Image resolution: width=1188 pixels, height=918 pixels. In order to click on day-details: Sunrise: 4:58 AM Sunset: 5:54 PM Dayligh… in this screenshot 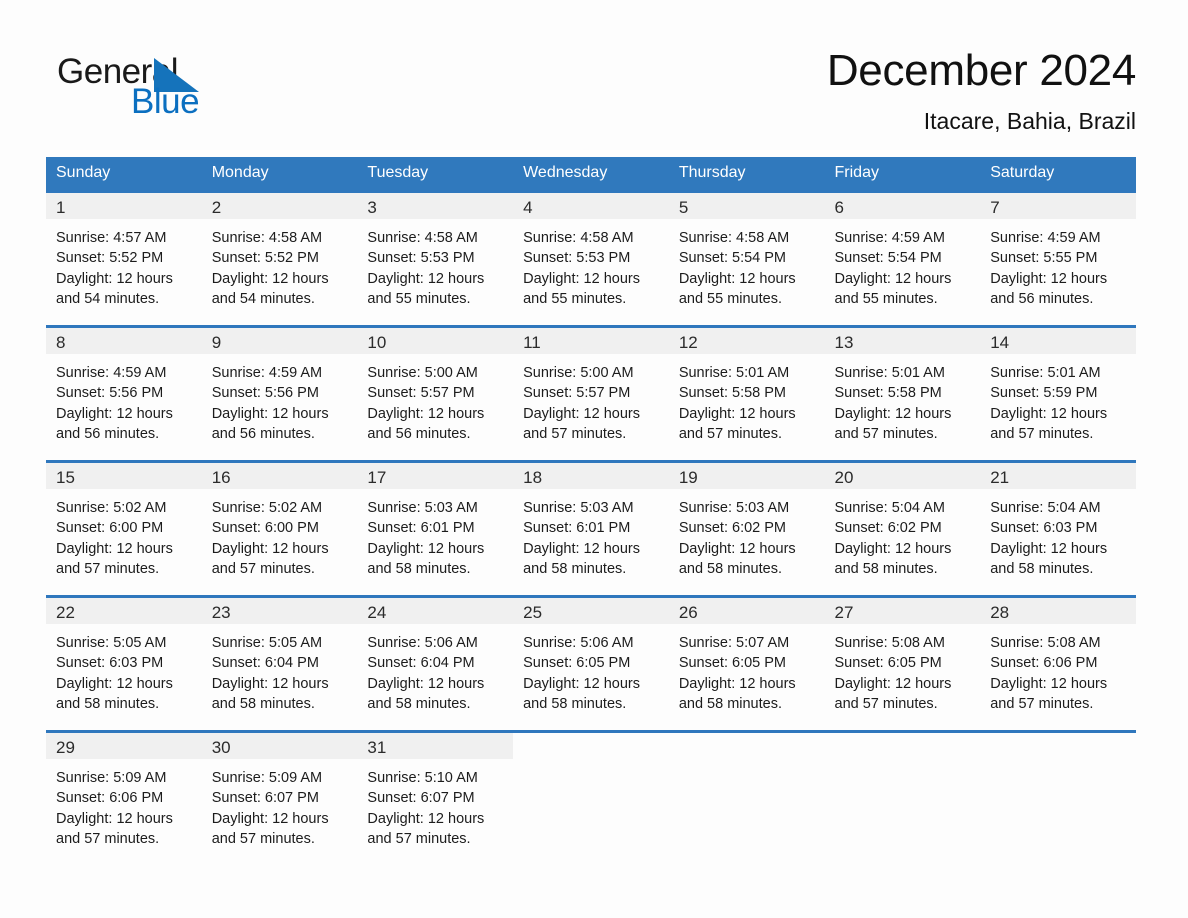, I will do `click(747, 264)`.